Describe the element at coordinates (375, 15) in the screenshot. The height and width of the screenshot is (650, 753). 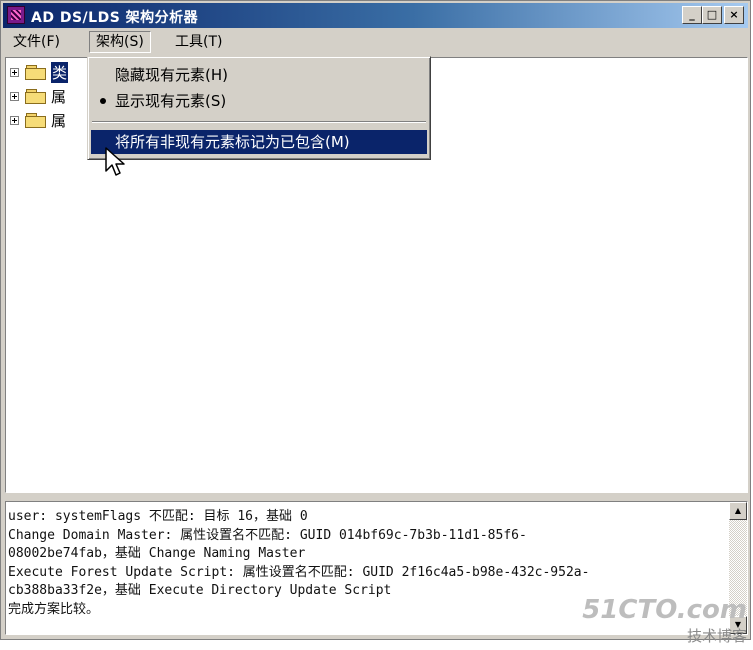
I see `title-bar: AD DS/LDS 架构分析器 _ □ ×` at that location.